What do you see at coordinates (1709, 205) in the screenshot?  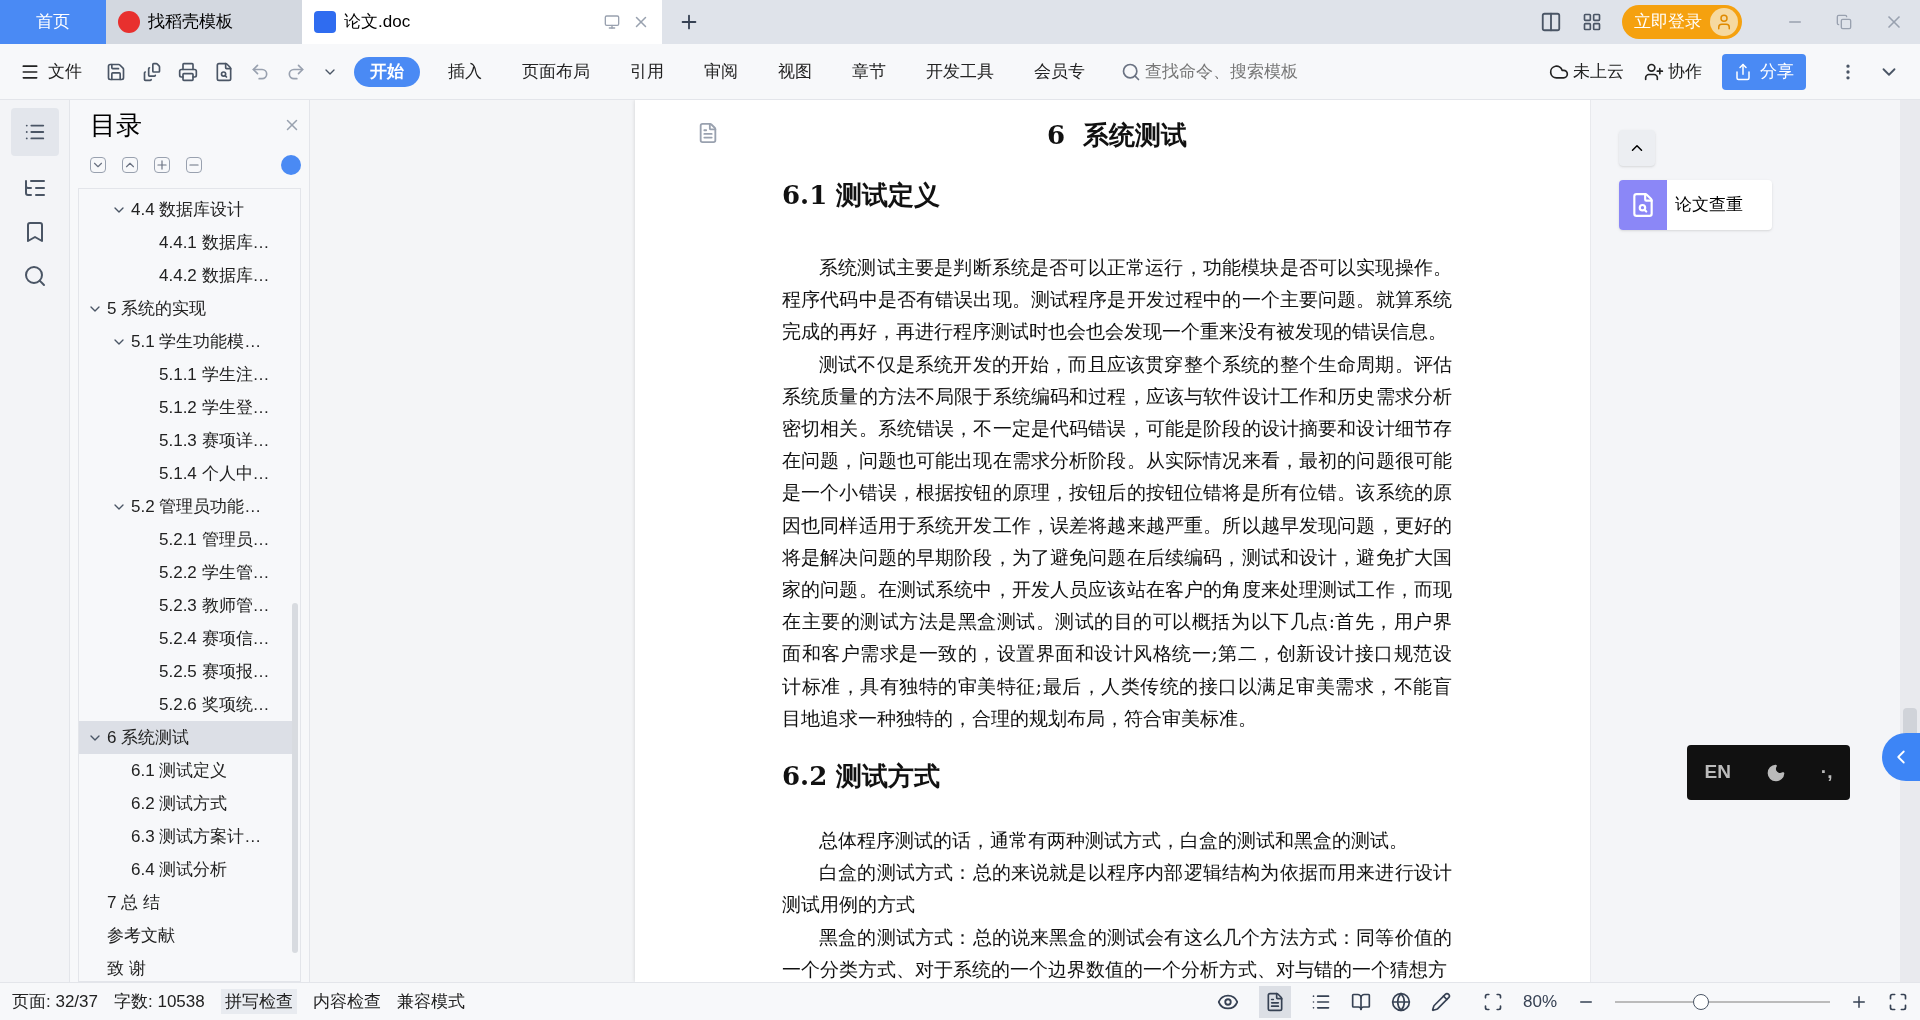 I see `card-label: 论文查重` at bounding box center [1709, 205].